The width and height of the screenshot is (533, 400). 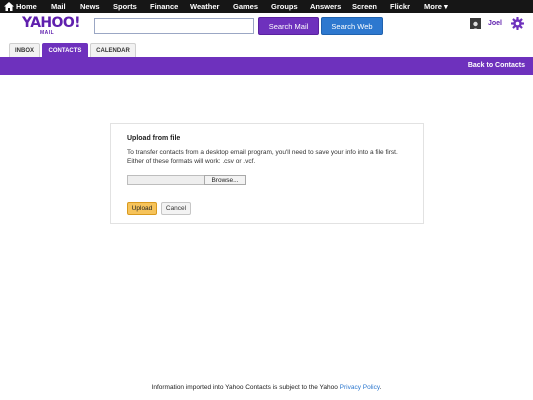 What do you see at coordinates (288, 26) in the screenshot?
I see `search-mail-button: Search Mail` at bounding box center [288, 26].